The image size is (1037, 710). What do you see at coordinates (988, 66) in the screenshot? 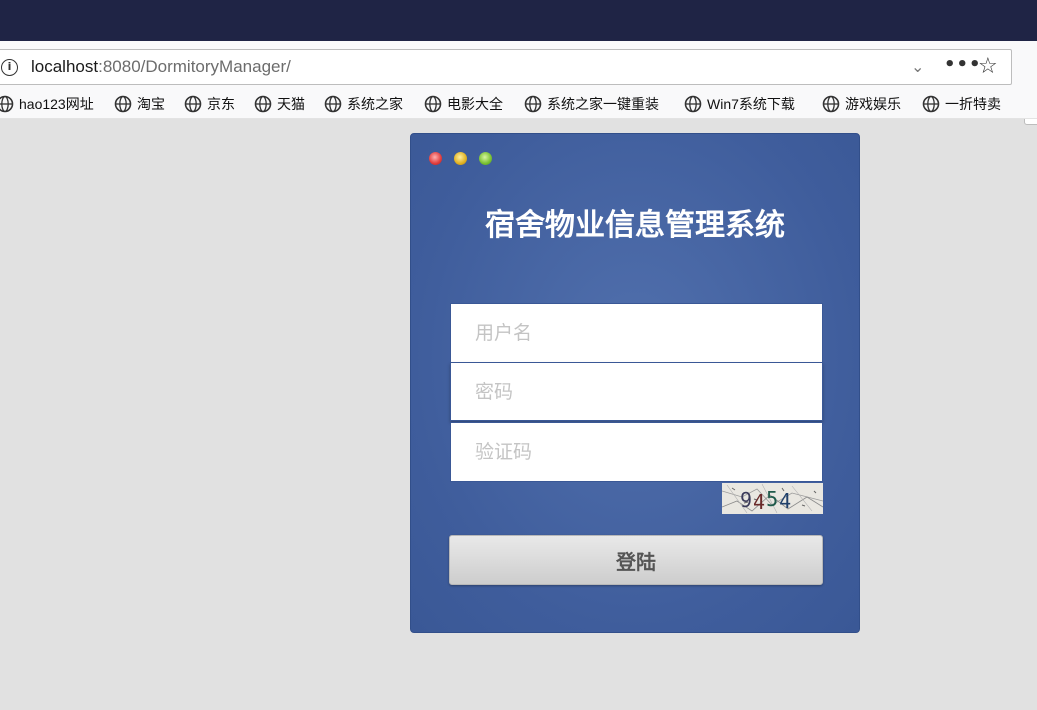
I see `bookmark-star-icon: ☆` at bounding box center [988, 66].